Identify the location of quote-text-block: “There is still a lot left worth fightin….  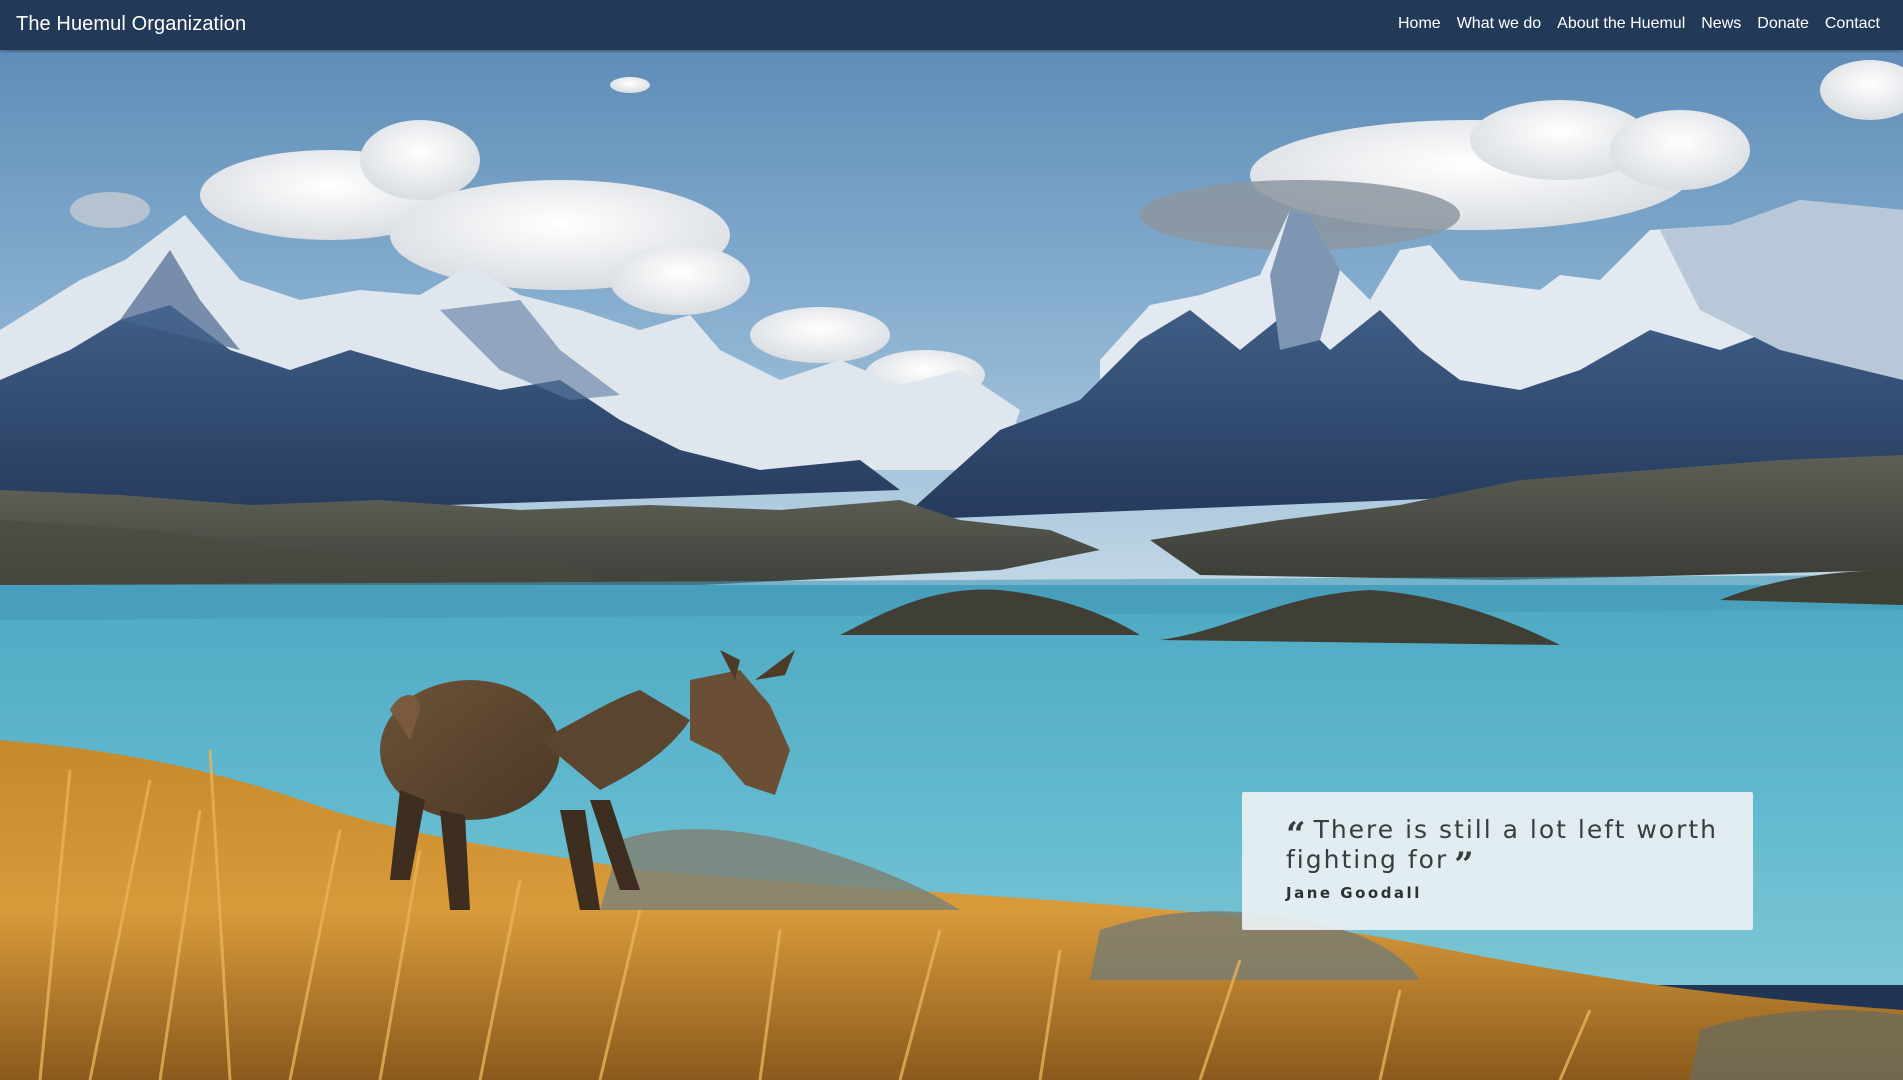
(1509, 850).